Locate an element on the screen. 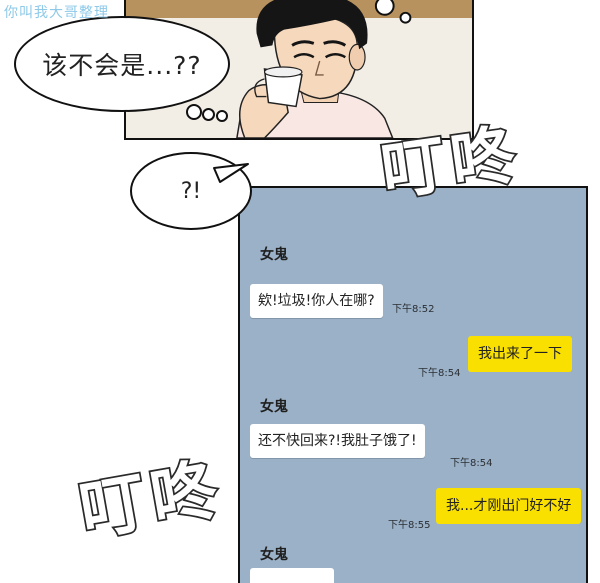 This screenshot has width=600, height=583. sound-effect-top: 叮咚 is located at coordinates (451, 158).